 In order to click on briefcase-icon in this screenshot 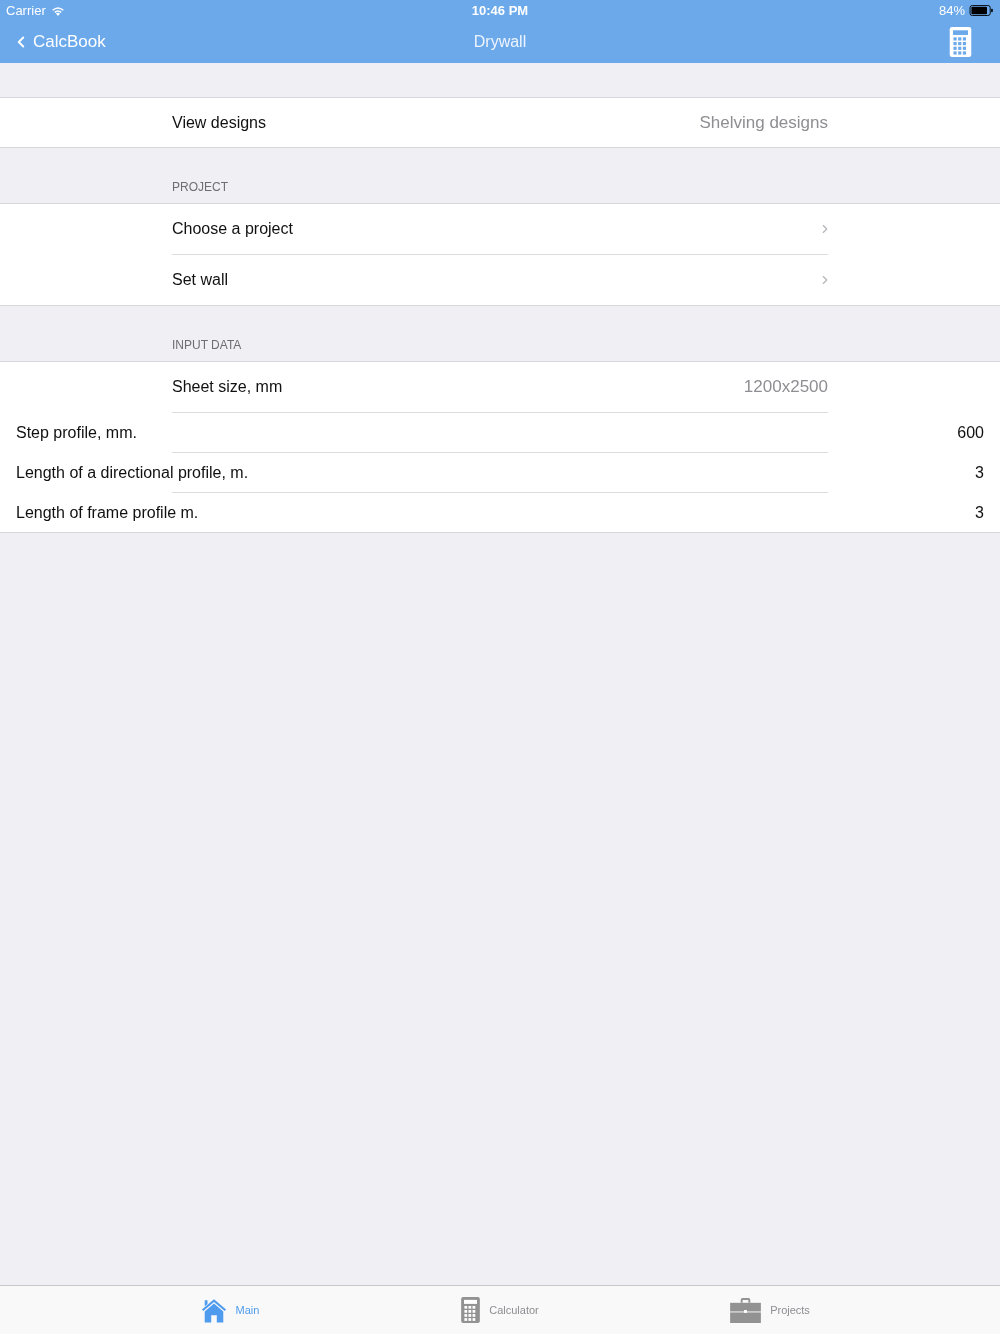, I will do `click(746, 1310)`.